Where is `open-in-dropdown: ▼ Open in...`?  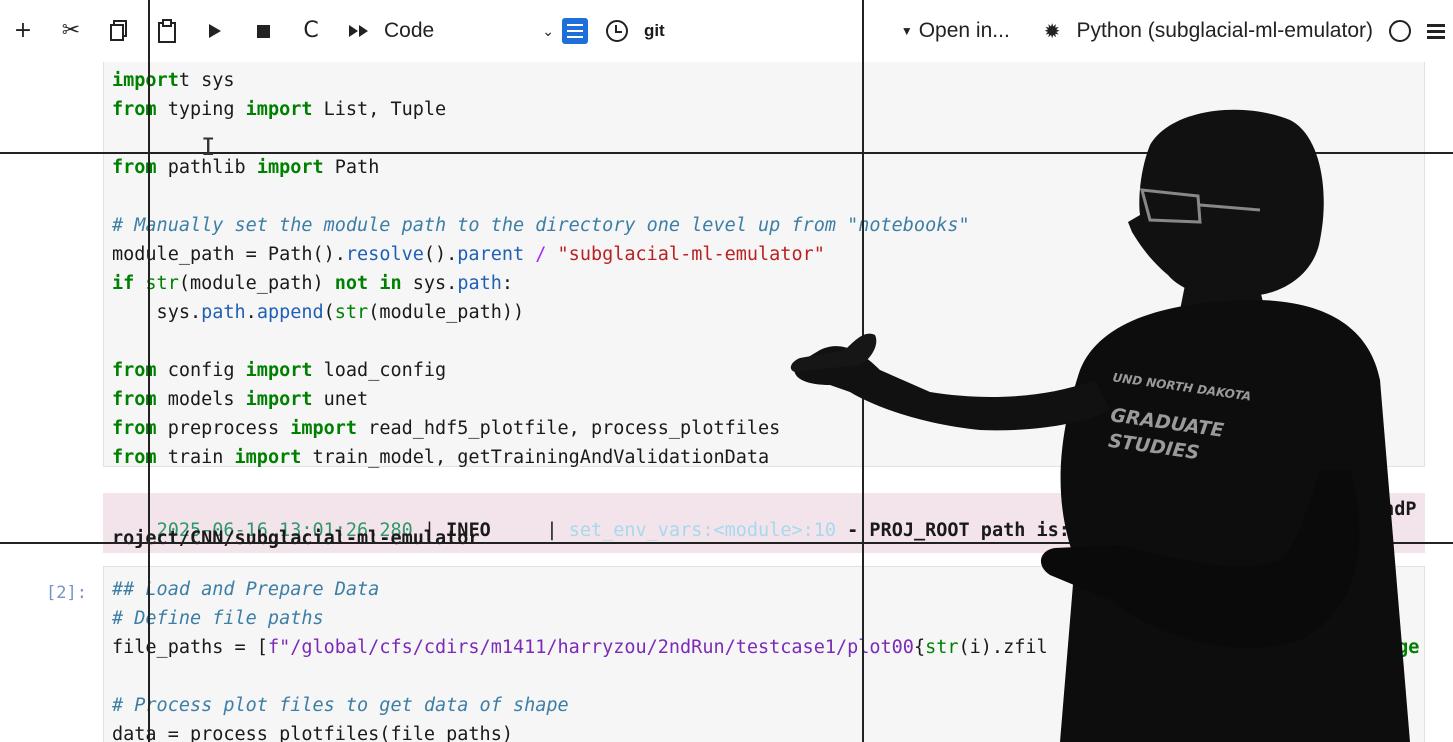
open-in-dropdown: ▼ Open in... is located at coordinates (955, 31).